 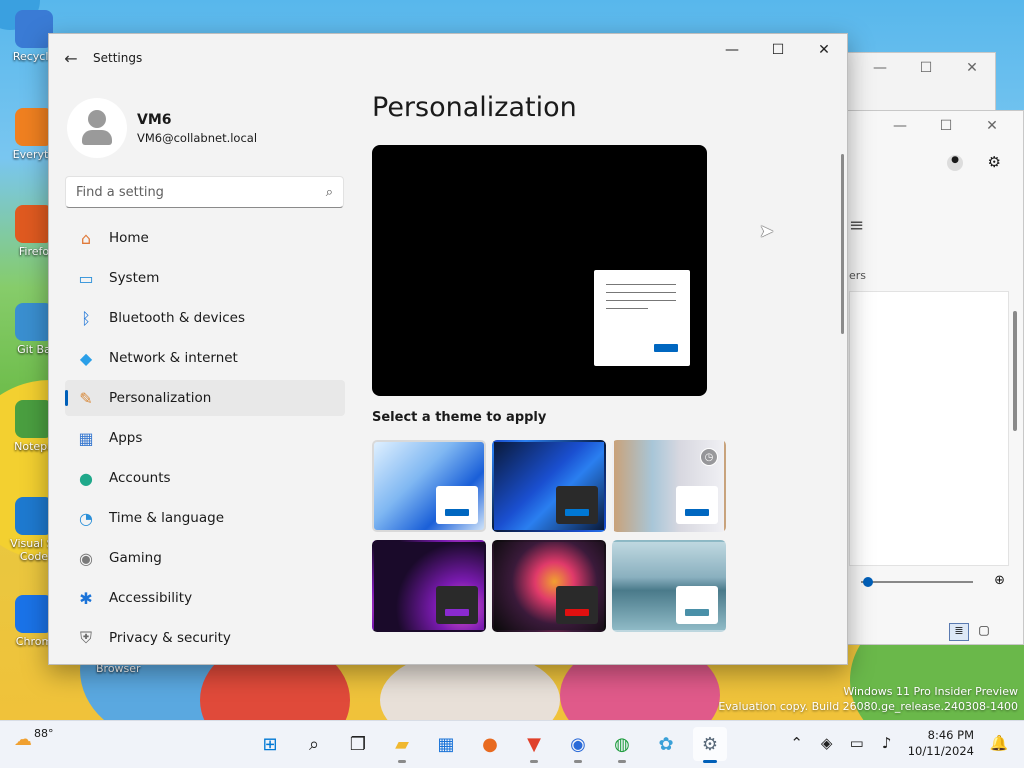 I want to click on nav-item-bluetooth-devices: ᛒ Bluetooth & devices, so click(x=205, y=318).